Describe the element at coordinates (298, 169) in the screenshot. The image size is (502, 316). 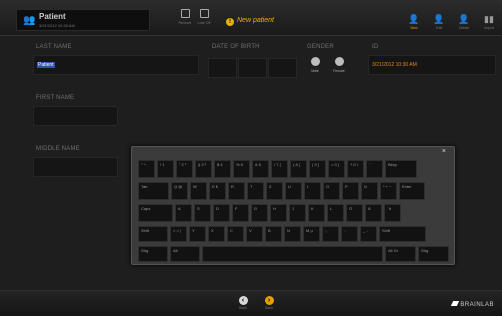
I see `key: ( 8 [` at that location.